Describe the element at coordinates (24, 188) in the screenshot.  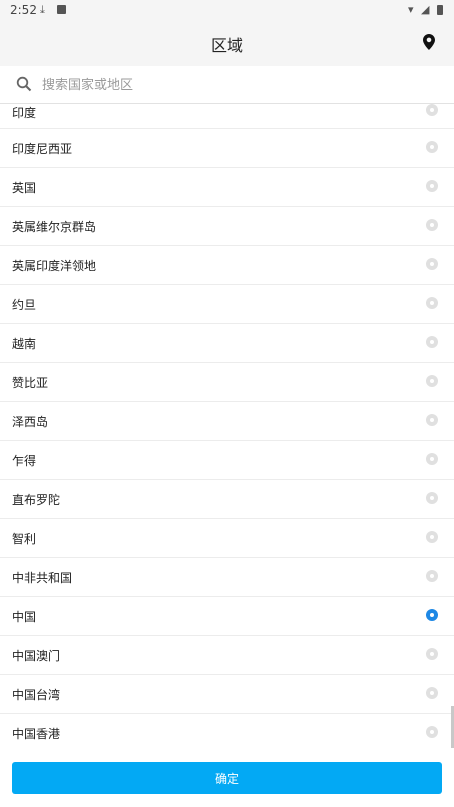
I see `region-label: 英国` at that location.